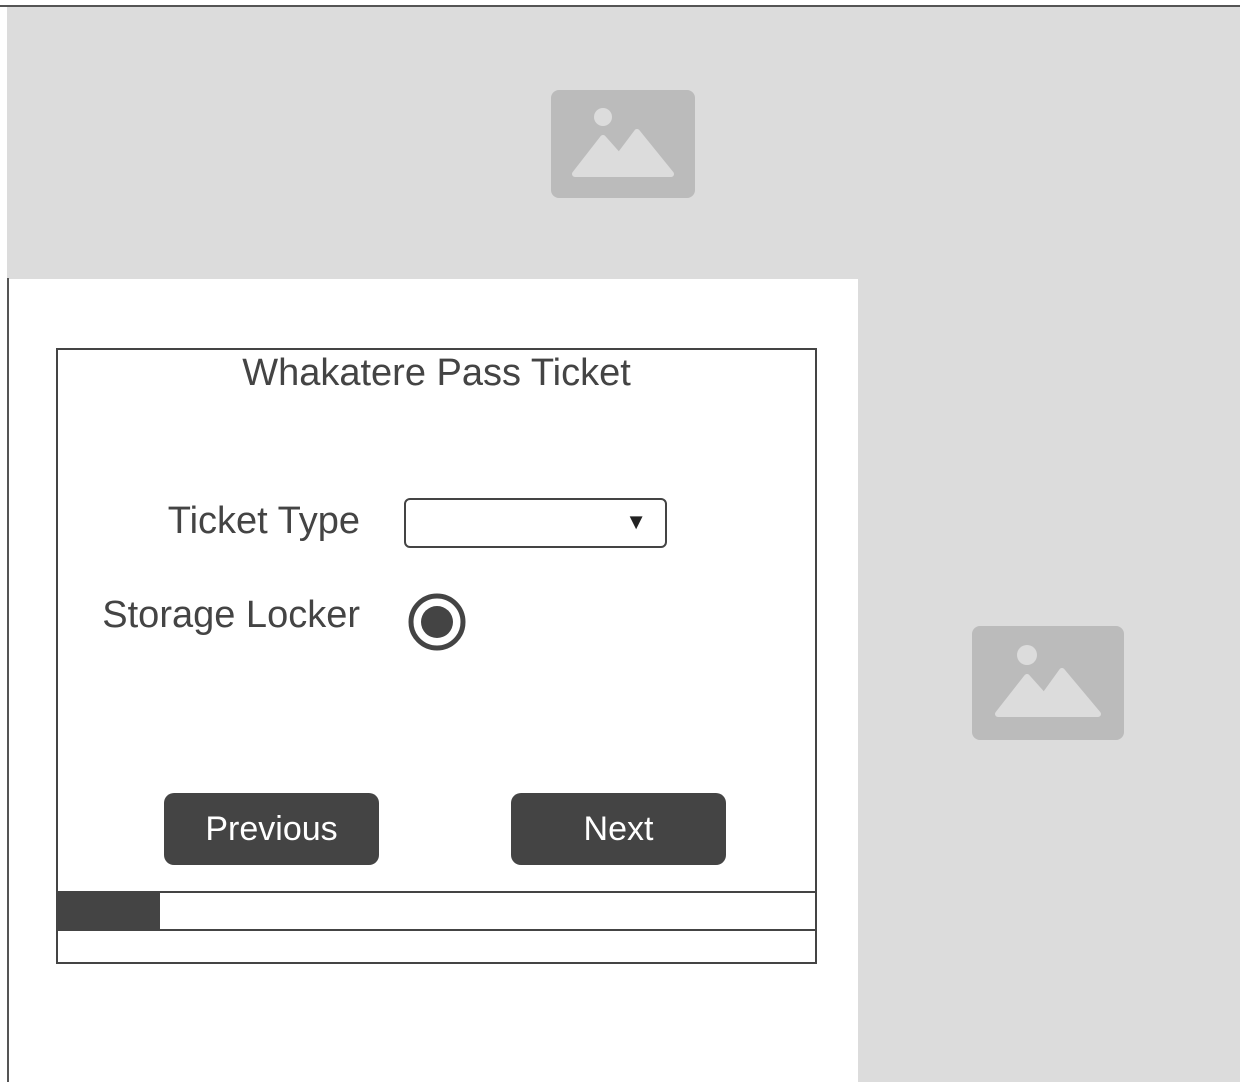 This screenshot has width=1240, height=1082. I want to click on form-title: Whakatere Pass Ticket, so click(436, 373).